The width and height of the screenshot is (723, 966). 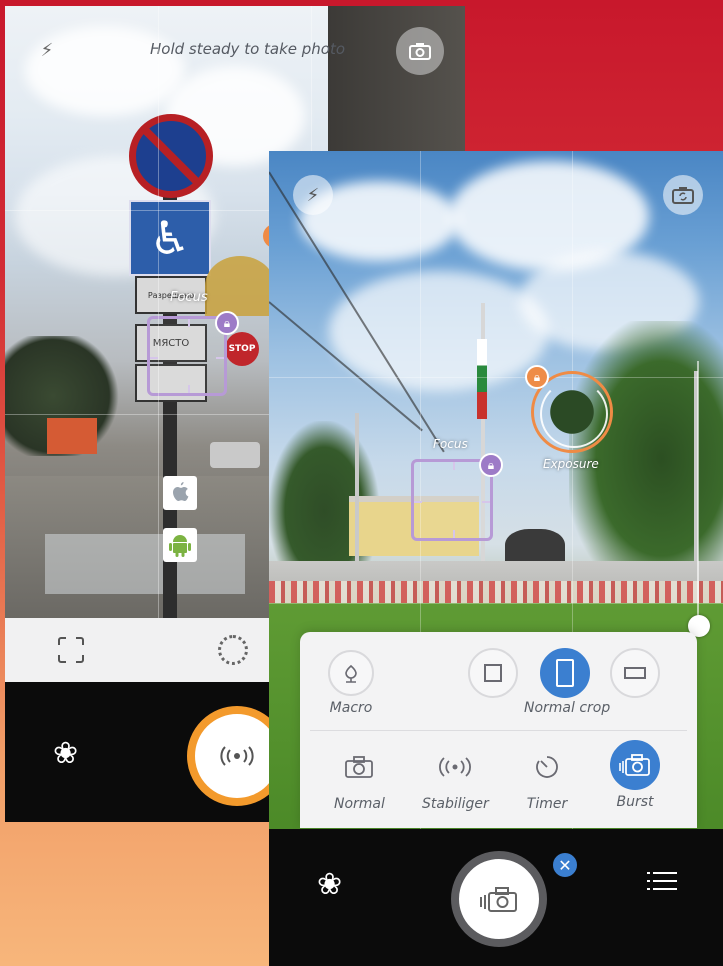 What do you see at coordinates (171, 156) in the screenshot?
I see `no-parking-sign` at bounding box center [171, 156].